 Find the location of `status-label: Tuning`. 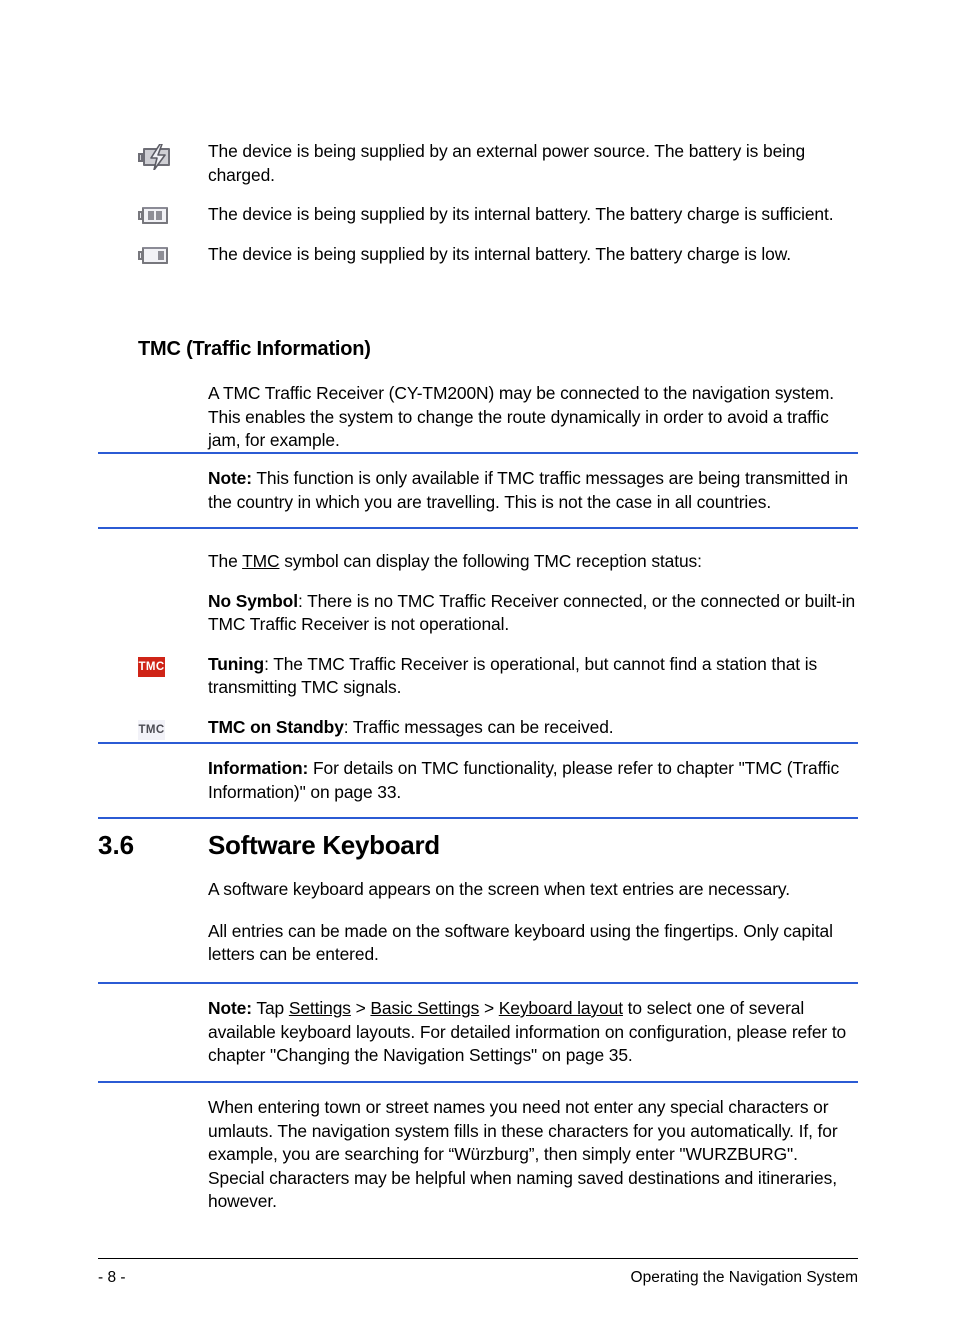

status-label: Tuning is located at coordinates (236, 663).